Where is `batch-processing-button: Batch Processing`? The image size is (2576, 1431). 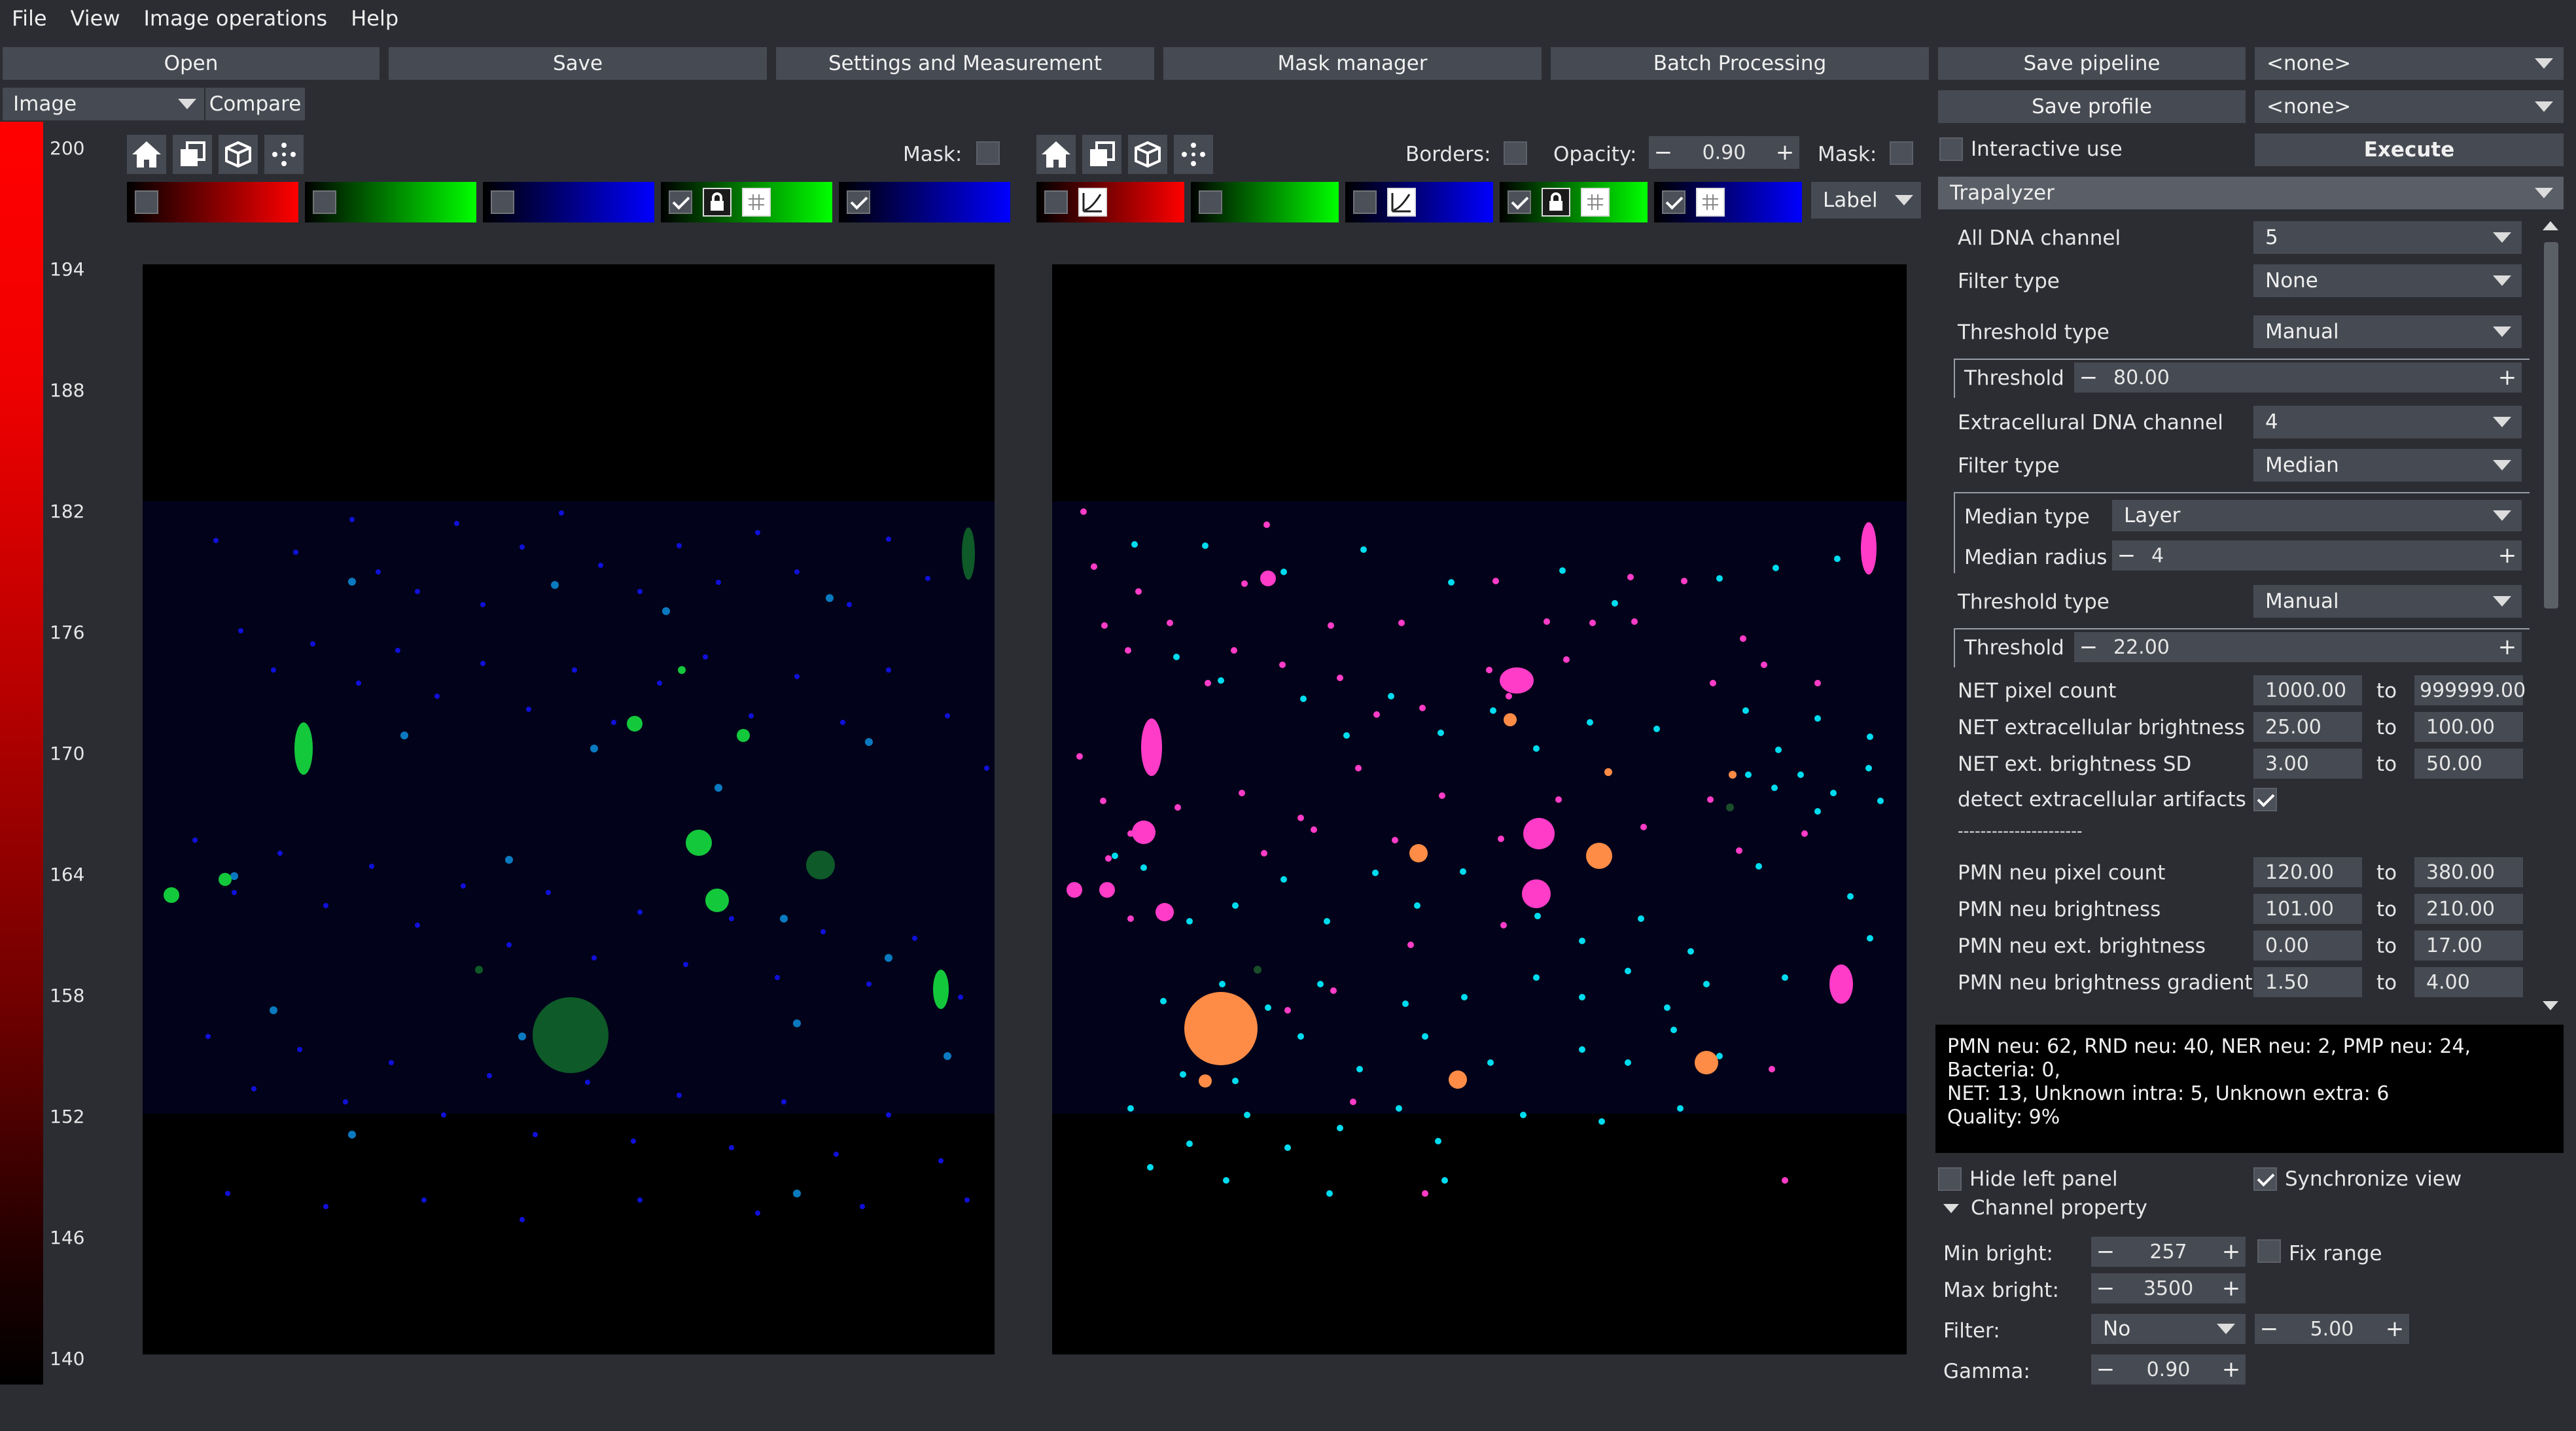
batch-processing-button: Batch Processing is located at coordinates (1740, 63).